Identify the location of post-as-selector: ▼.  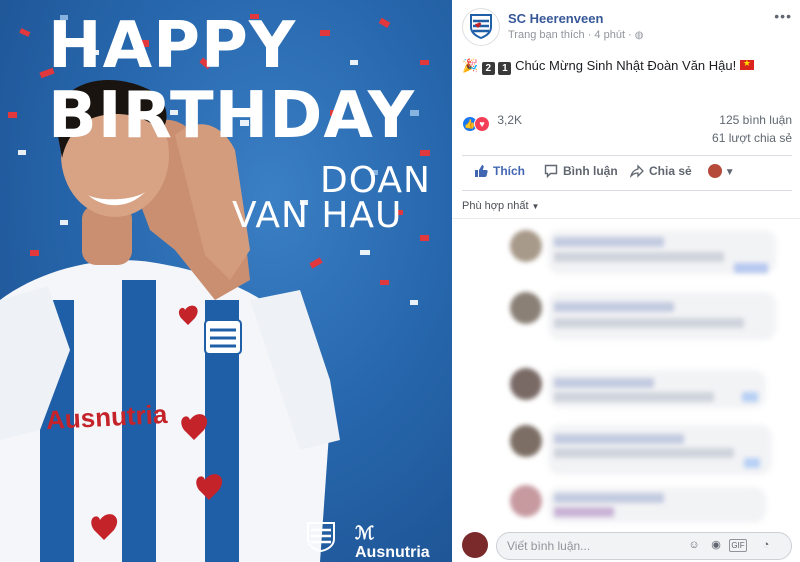
(721, 171).